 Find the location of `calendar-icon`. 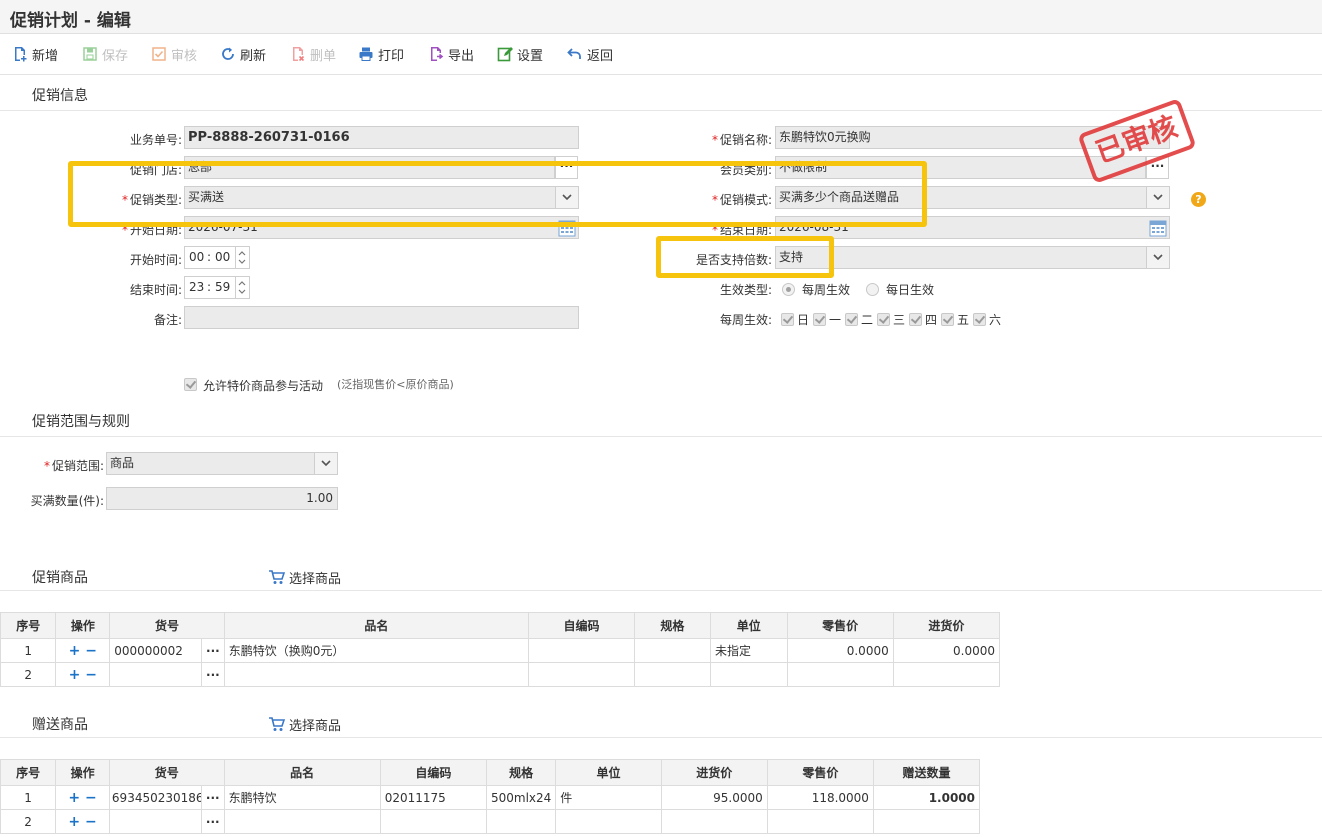

calendar-icon is located at coordinates (1158, 228).